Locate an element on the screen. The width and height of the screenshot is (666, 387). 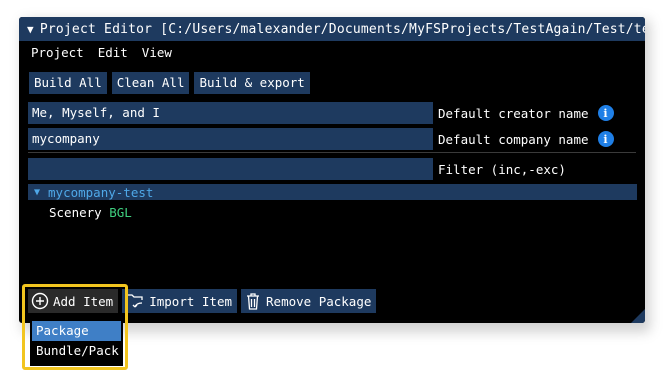
trash-icon is located at coordinates (253, 301).